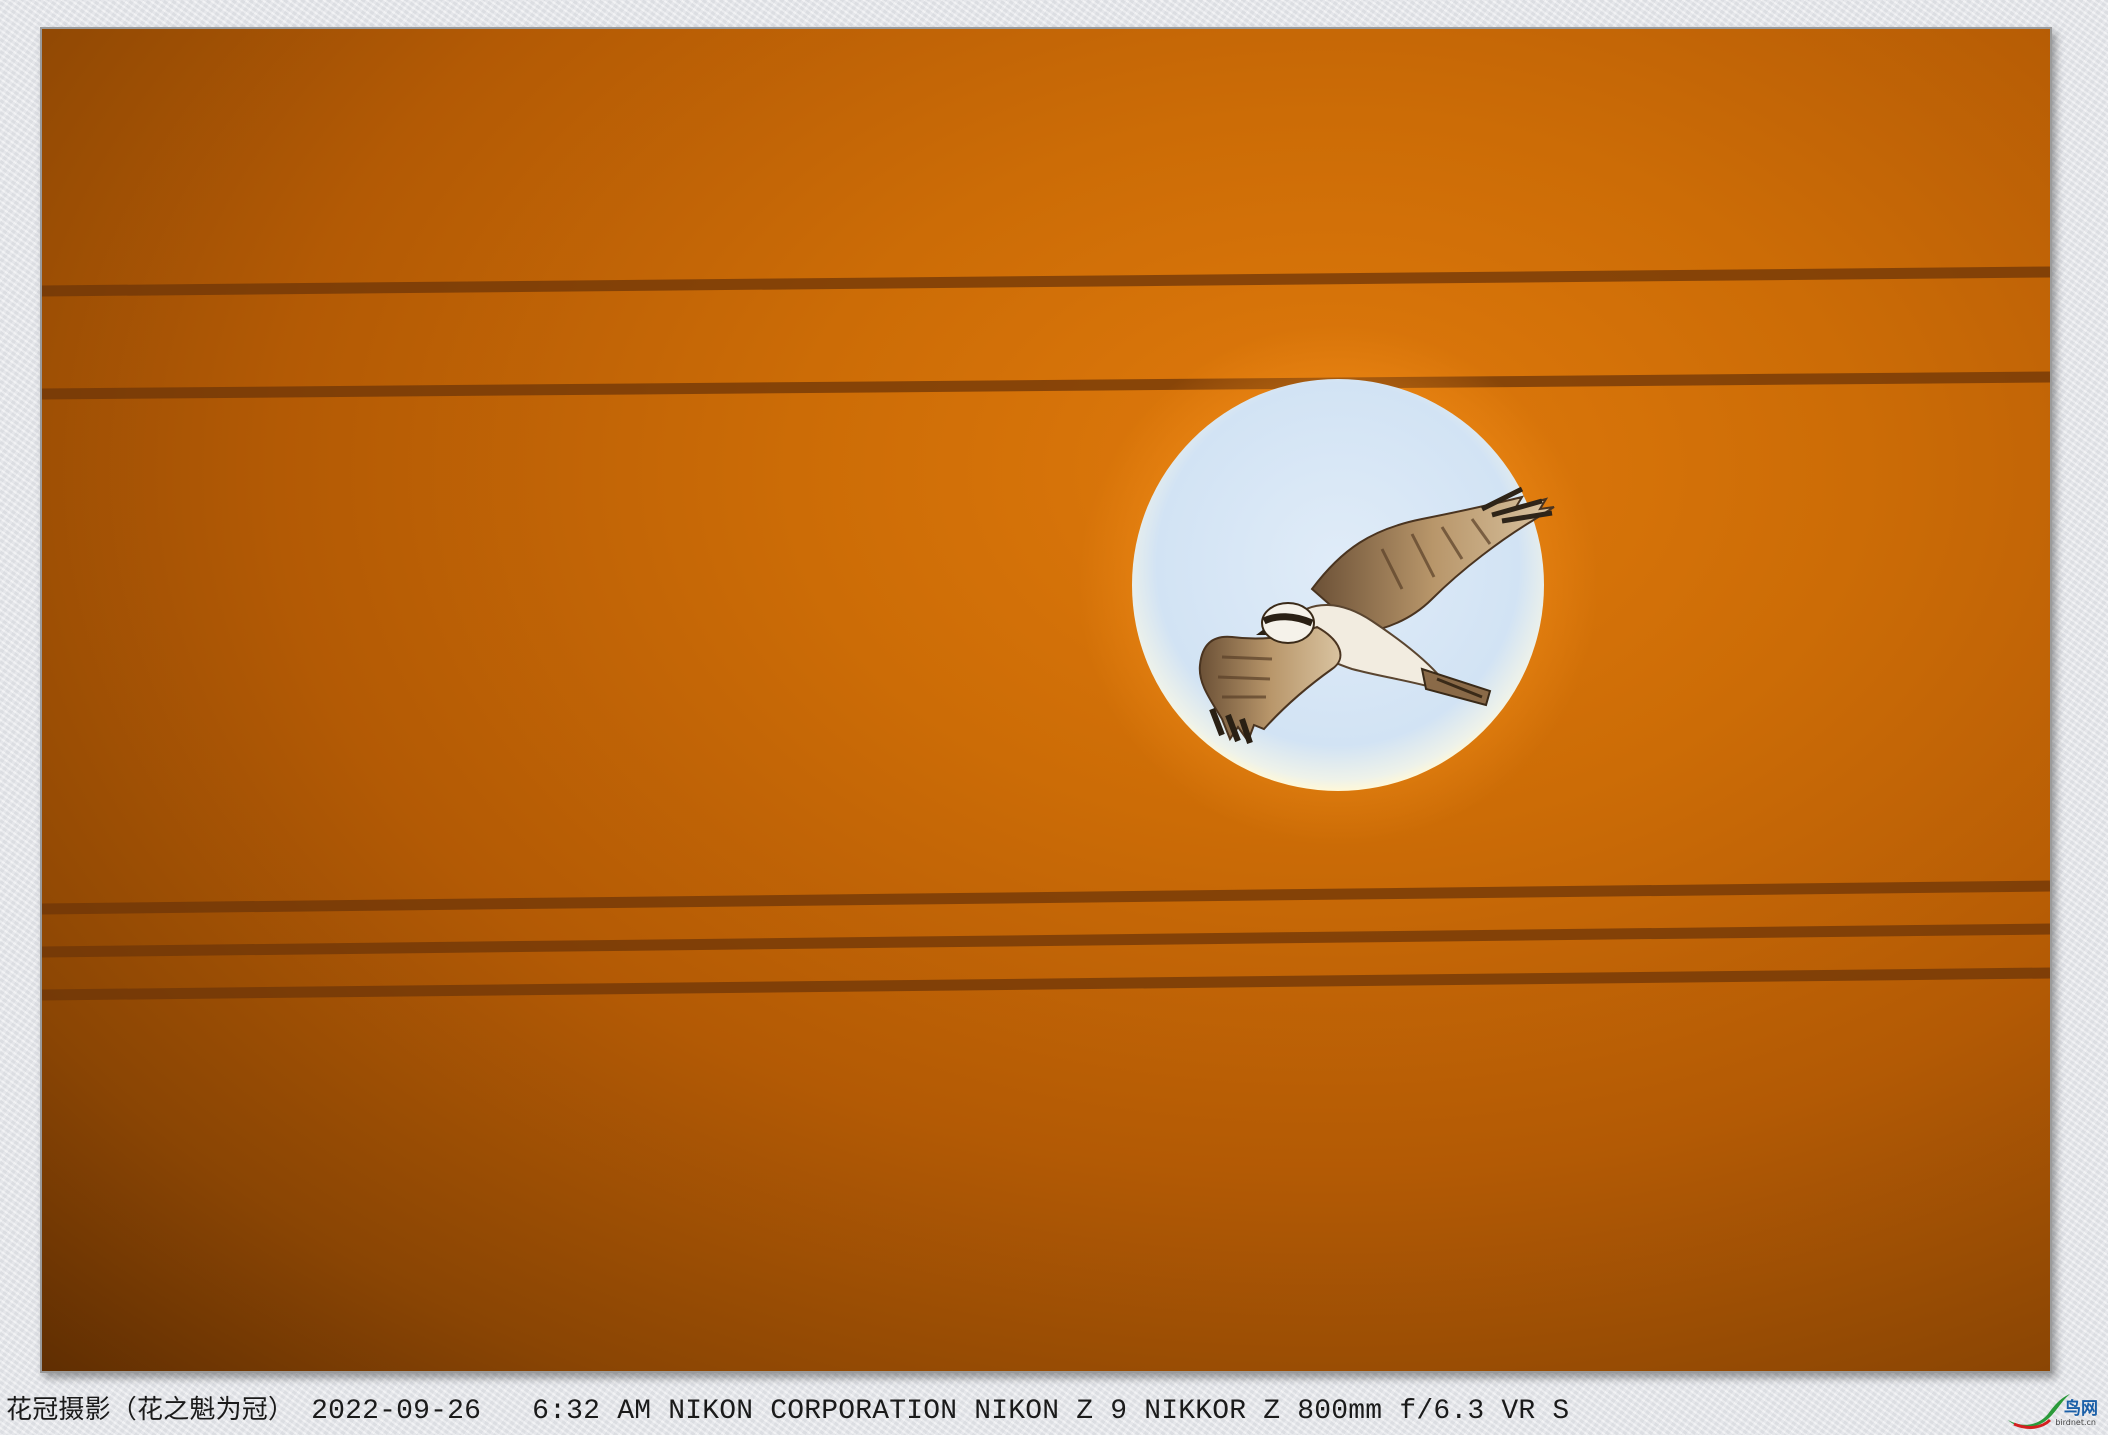  What do you see at coordinates (2075, 1422) in the screenshot?
I see `watermark-site: birdnet.cn` at bounding box center [2075, 1422].